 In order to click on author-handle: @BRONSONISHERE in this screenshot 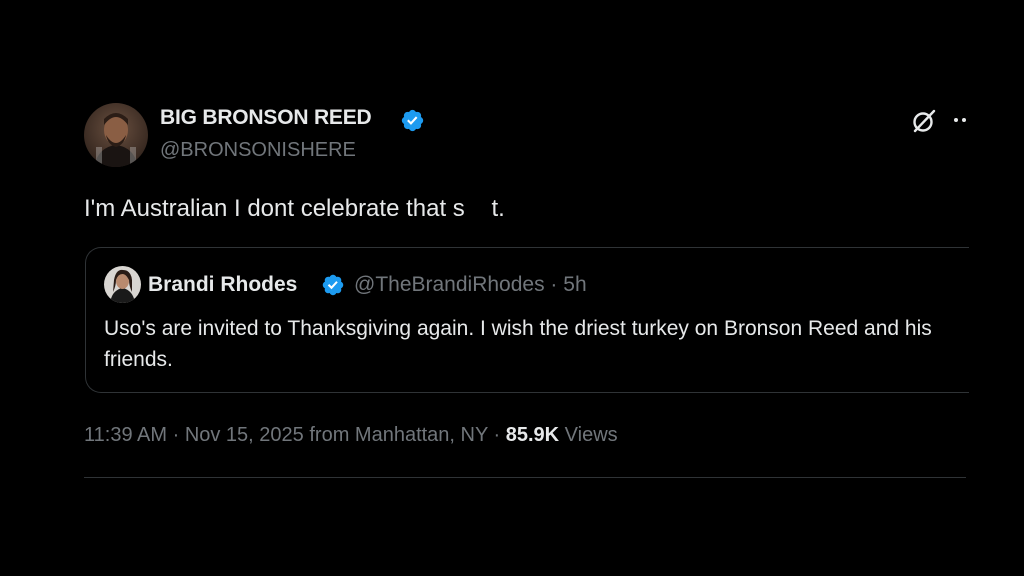, I will do `click(258, 150)`.